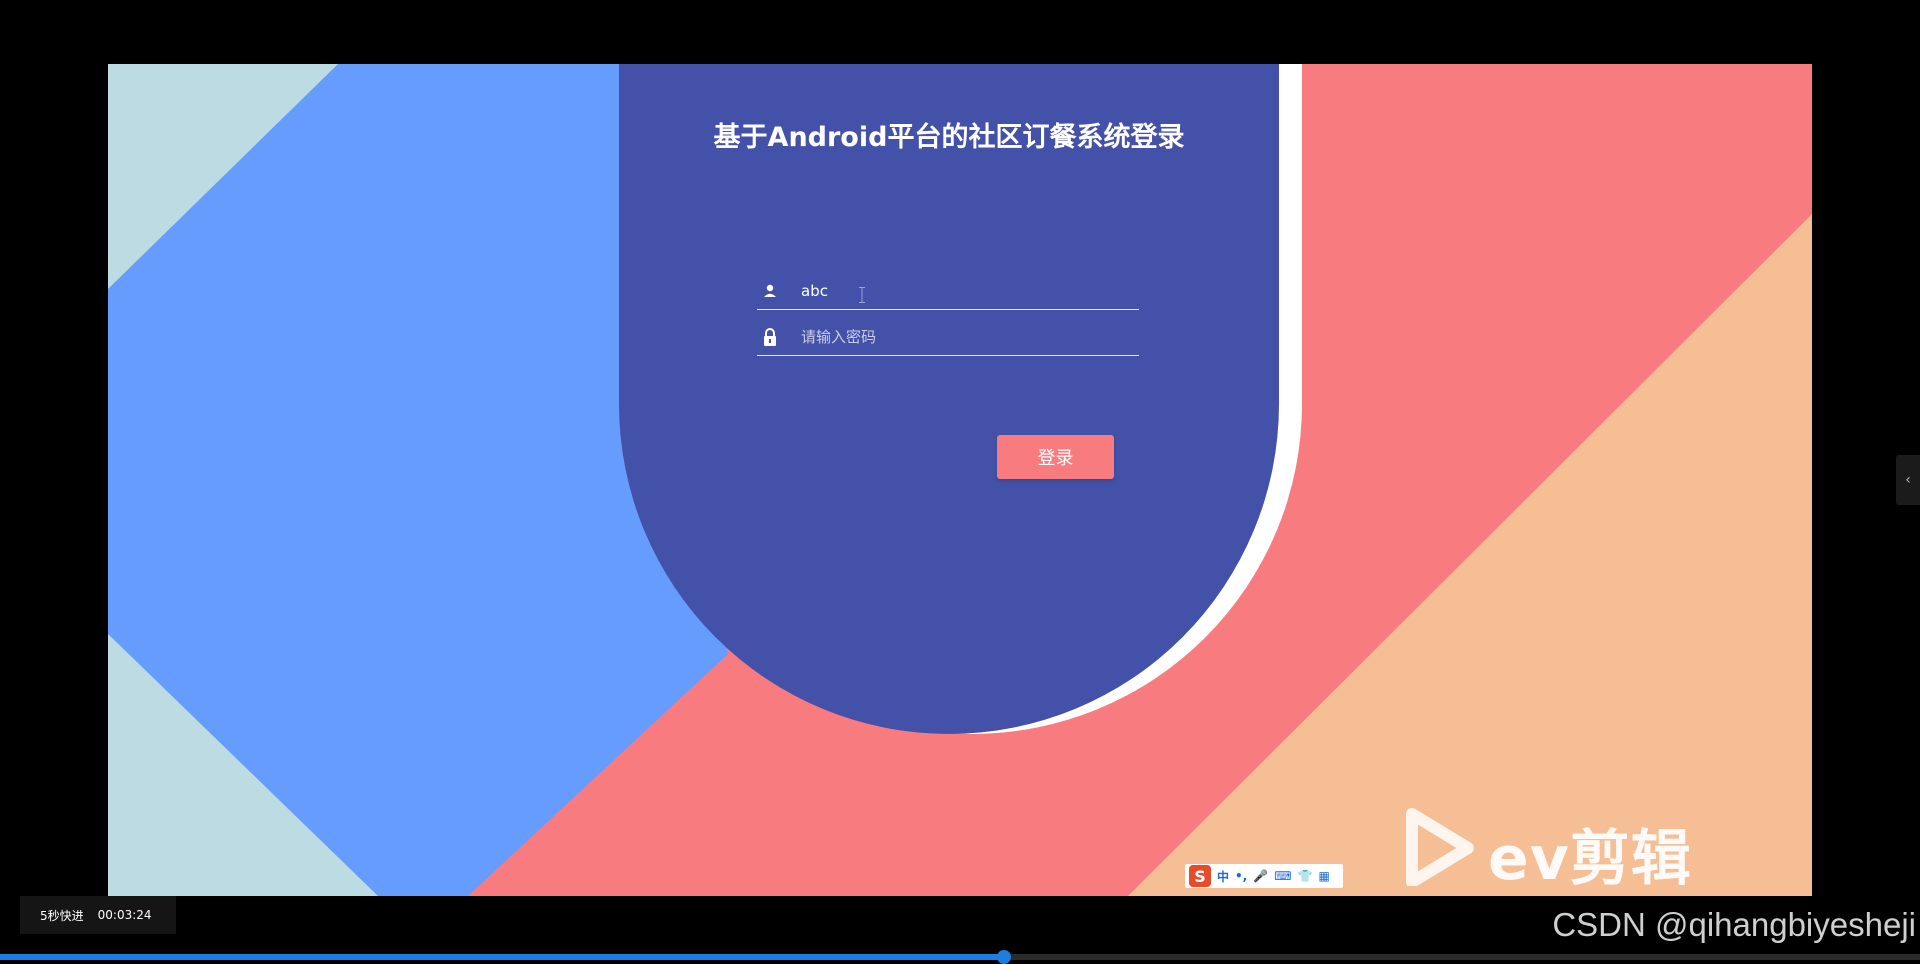 Image resolution: width=1920 pixels, height=964 pixels. I want to click on watermark-text: ev剪辑, so click(1590, 859).